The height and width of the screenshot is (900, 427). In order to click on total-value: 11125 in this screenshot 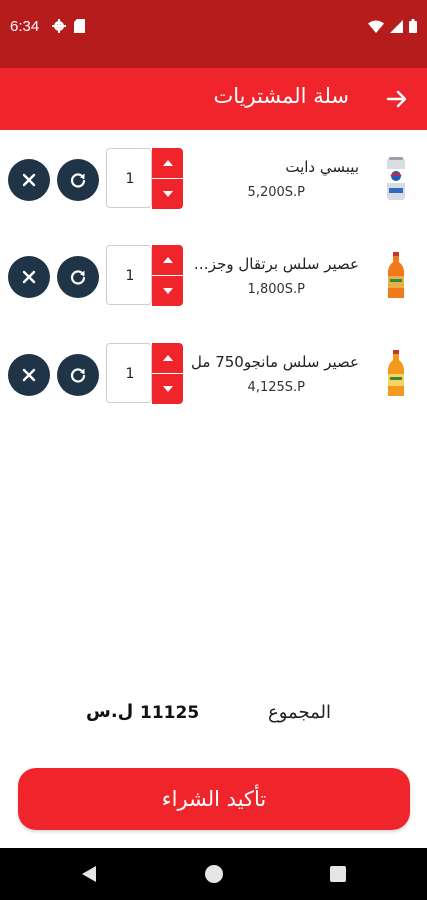, I will do `click(170, 713)`.